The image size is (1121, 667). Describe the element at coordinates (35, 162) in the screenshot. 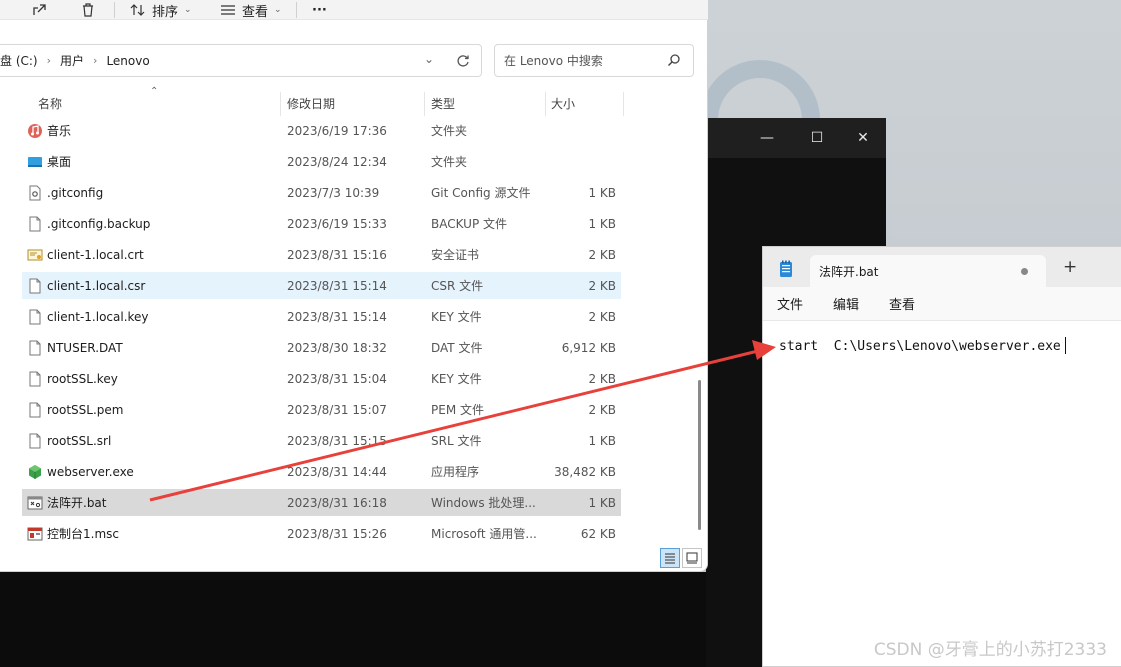

I see `desktop-folder-icon` at that location.